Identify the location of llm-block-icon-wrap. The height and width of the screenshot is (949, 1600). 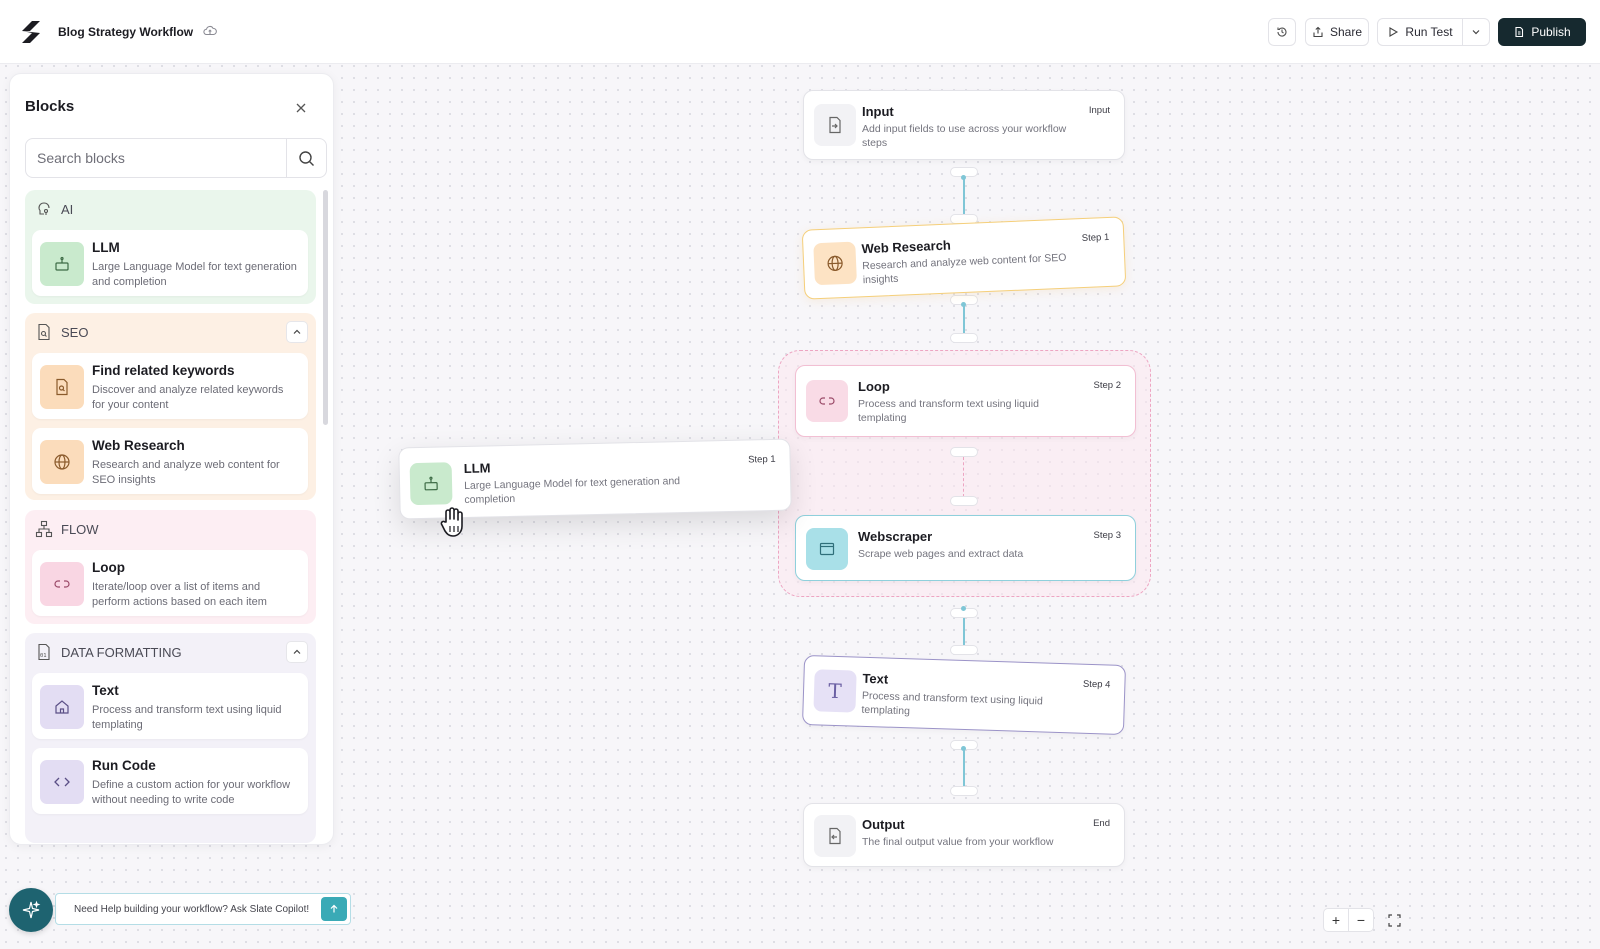
(62, 264).